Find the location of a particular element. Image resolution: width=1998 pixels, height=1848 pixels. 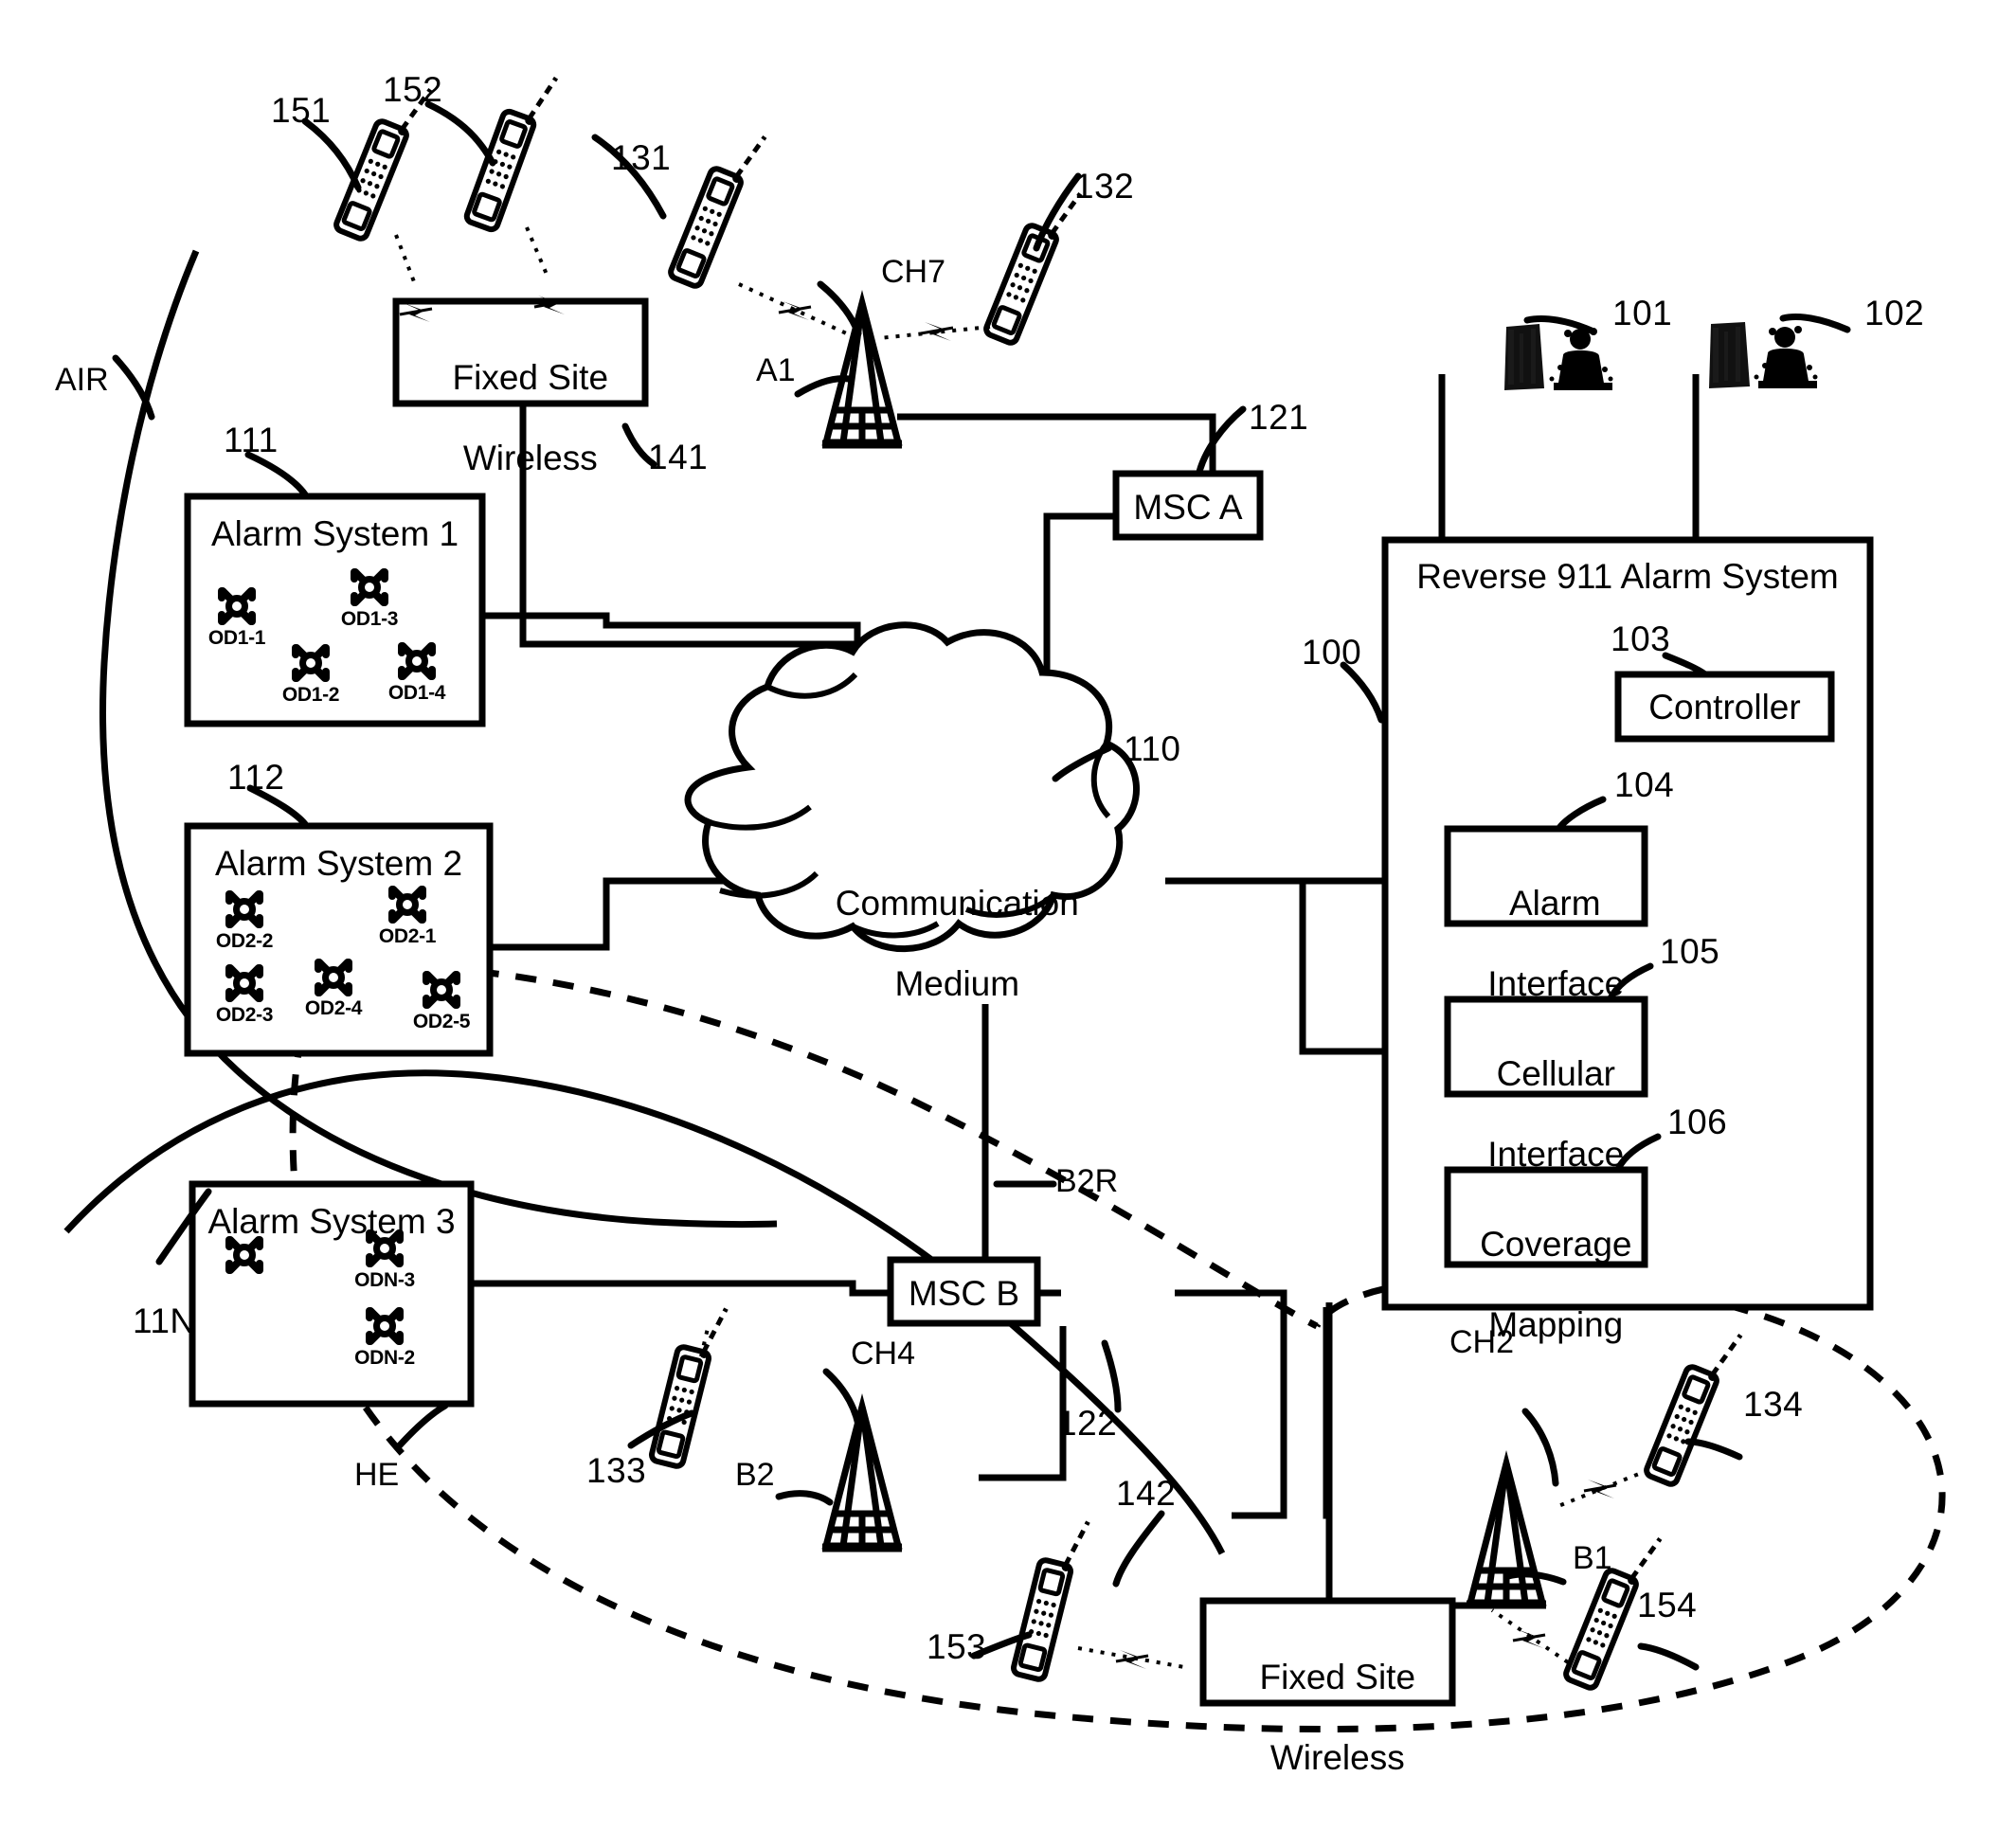

ref-100: 100 is located at coordinates (1332, 652).